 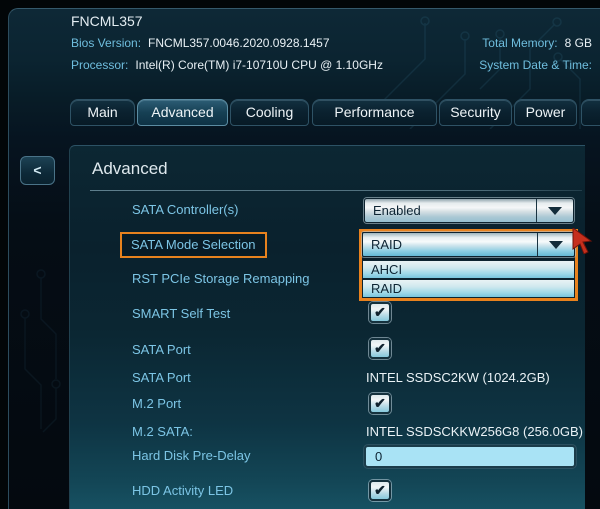 I want to click on heading-divider, so click(x=336, y=190).